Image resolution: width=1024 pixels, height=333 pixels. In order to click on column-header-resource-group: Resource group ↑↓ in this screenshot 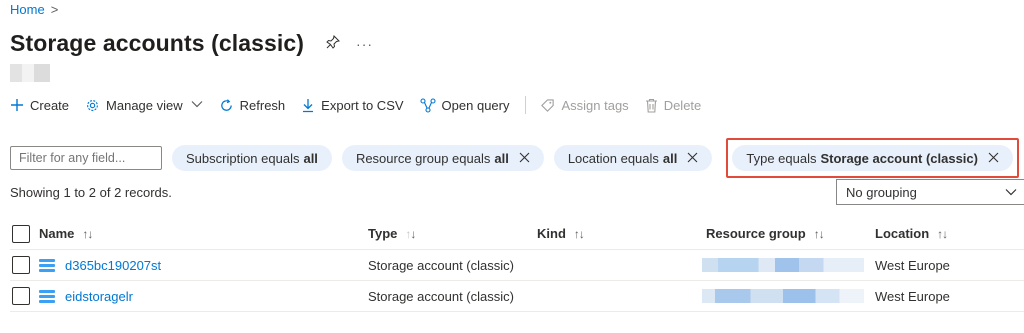, I will do `click(765, 233)`.